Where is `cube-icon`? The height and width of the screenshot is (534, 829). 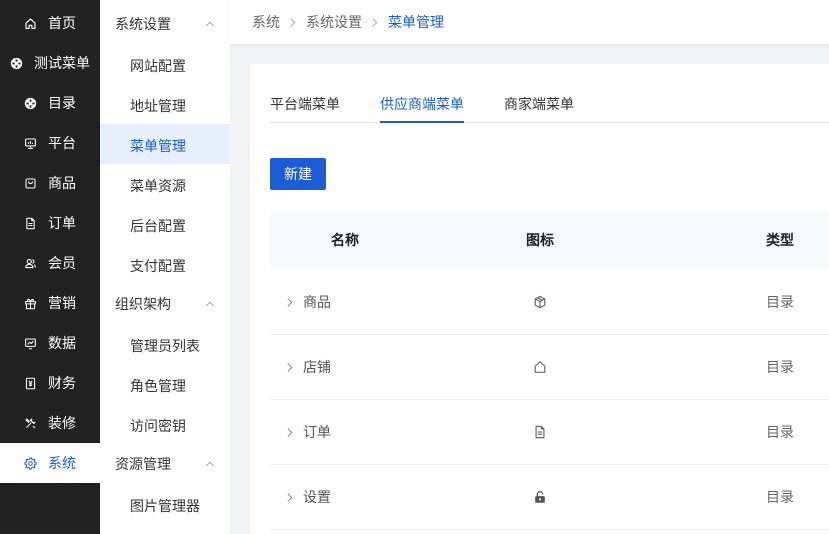
cube-icon is located at coordinates (540, 302).